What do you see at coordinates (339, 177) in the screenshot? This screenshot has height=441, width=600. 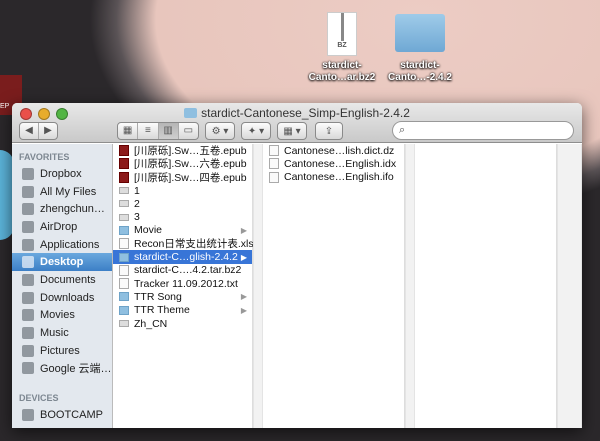 I see `file-name: Cantonese…English.ifo` at bounding box center [339, 177].